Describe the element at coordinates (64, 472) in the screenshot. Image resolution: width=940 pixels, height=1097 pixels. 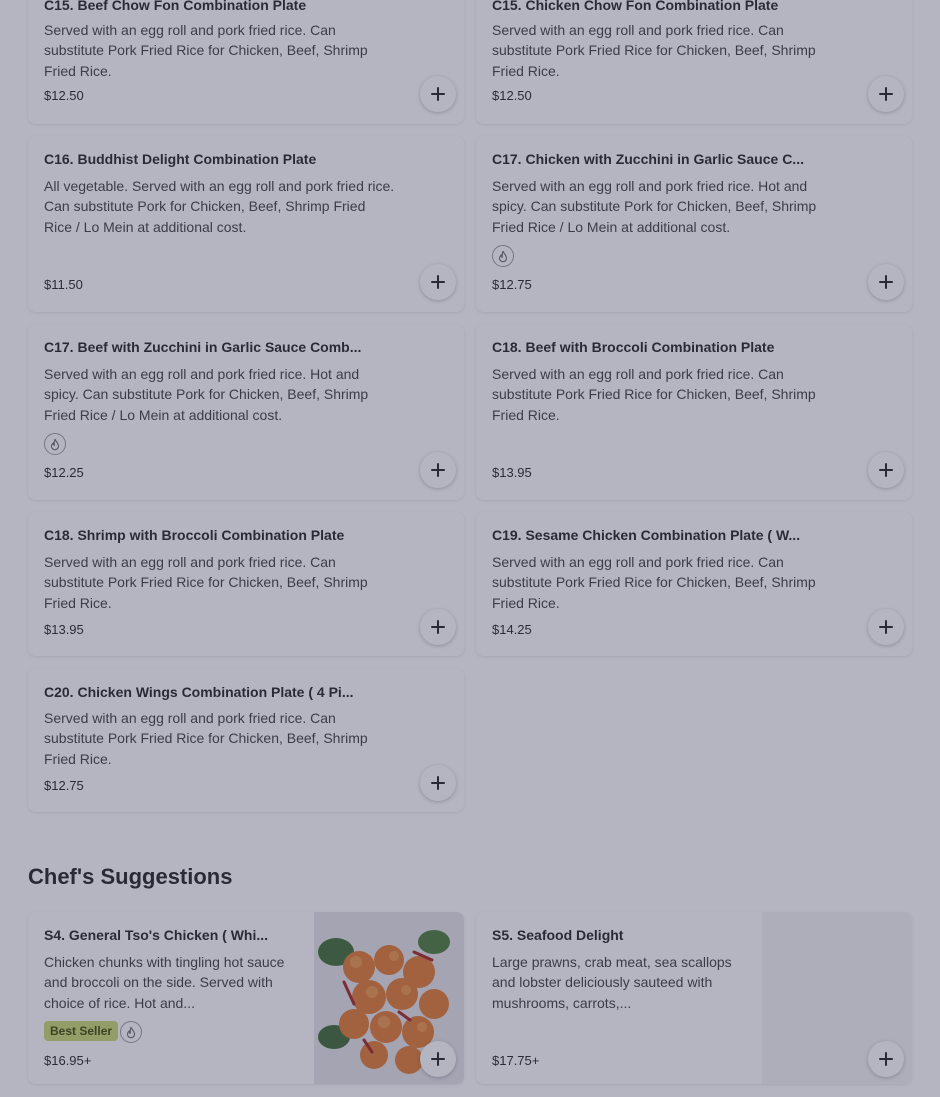
I see `menu-item-price: $12.25` at that location.